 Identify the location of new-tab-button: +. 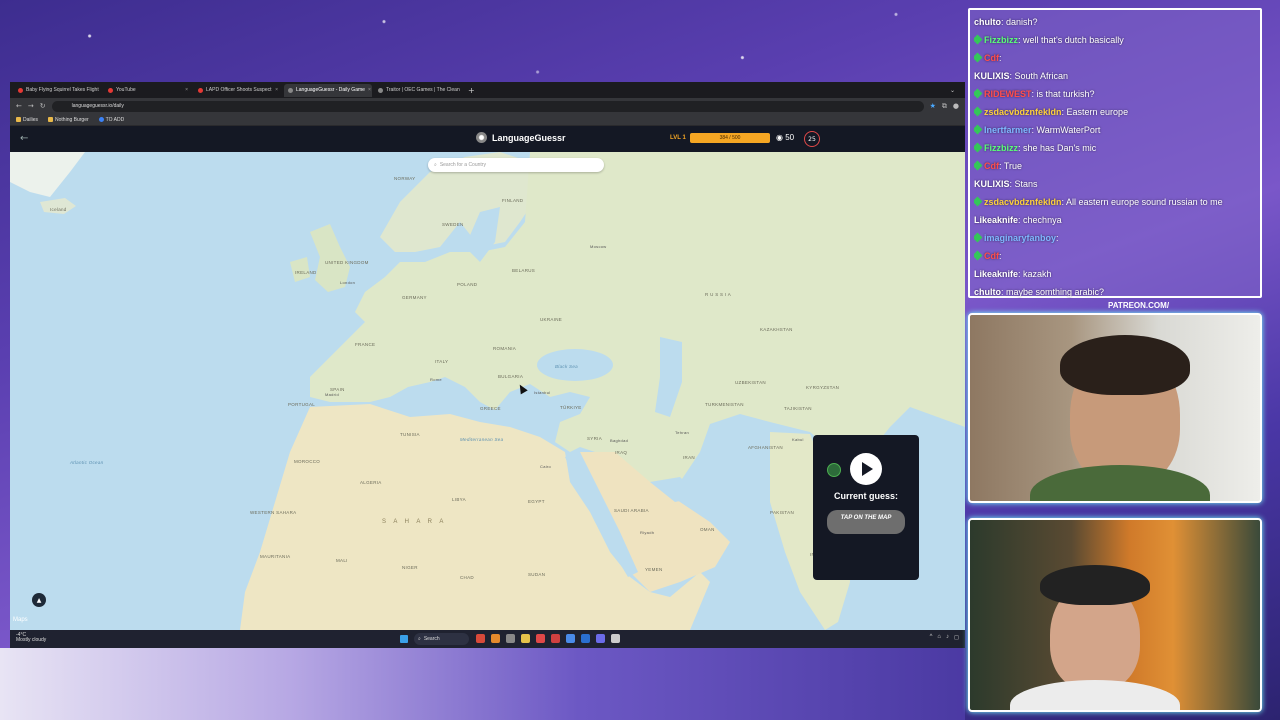
(471, 90).